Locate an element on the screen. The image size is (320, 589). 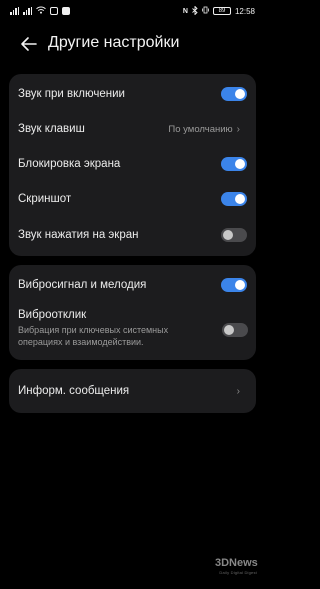
setting-row-touch-sound: Звук нажатия на экран is located at coordinates (132, 235).